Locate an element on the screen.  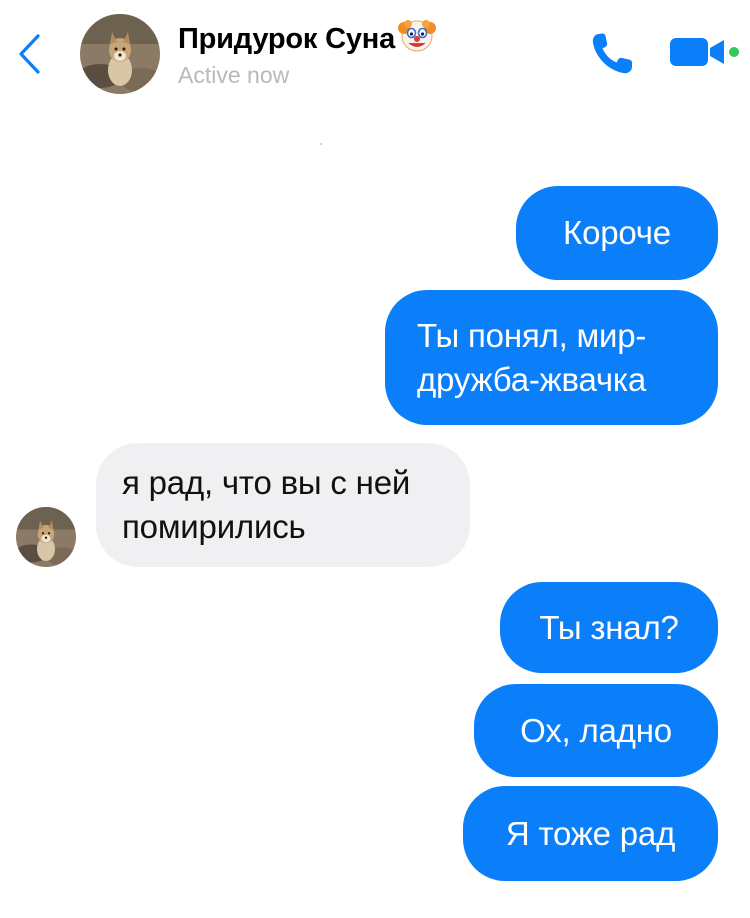
message-text: Я тоже рад is located at coordinates (590, 833).